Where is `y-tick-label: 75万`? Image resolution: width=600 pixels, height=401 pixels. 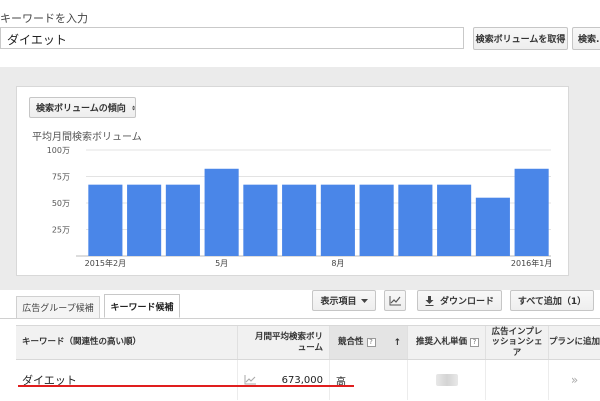 y-tick-label: 75万 is located at coordinates (61, 177).